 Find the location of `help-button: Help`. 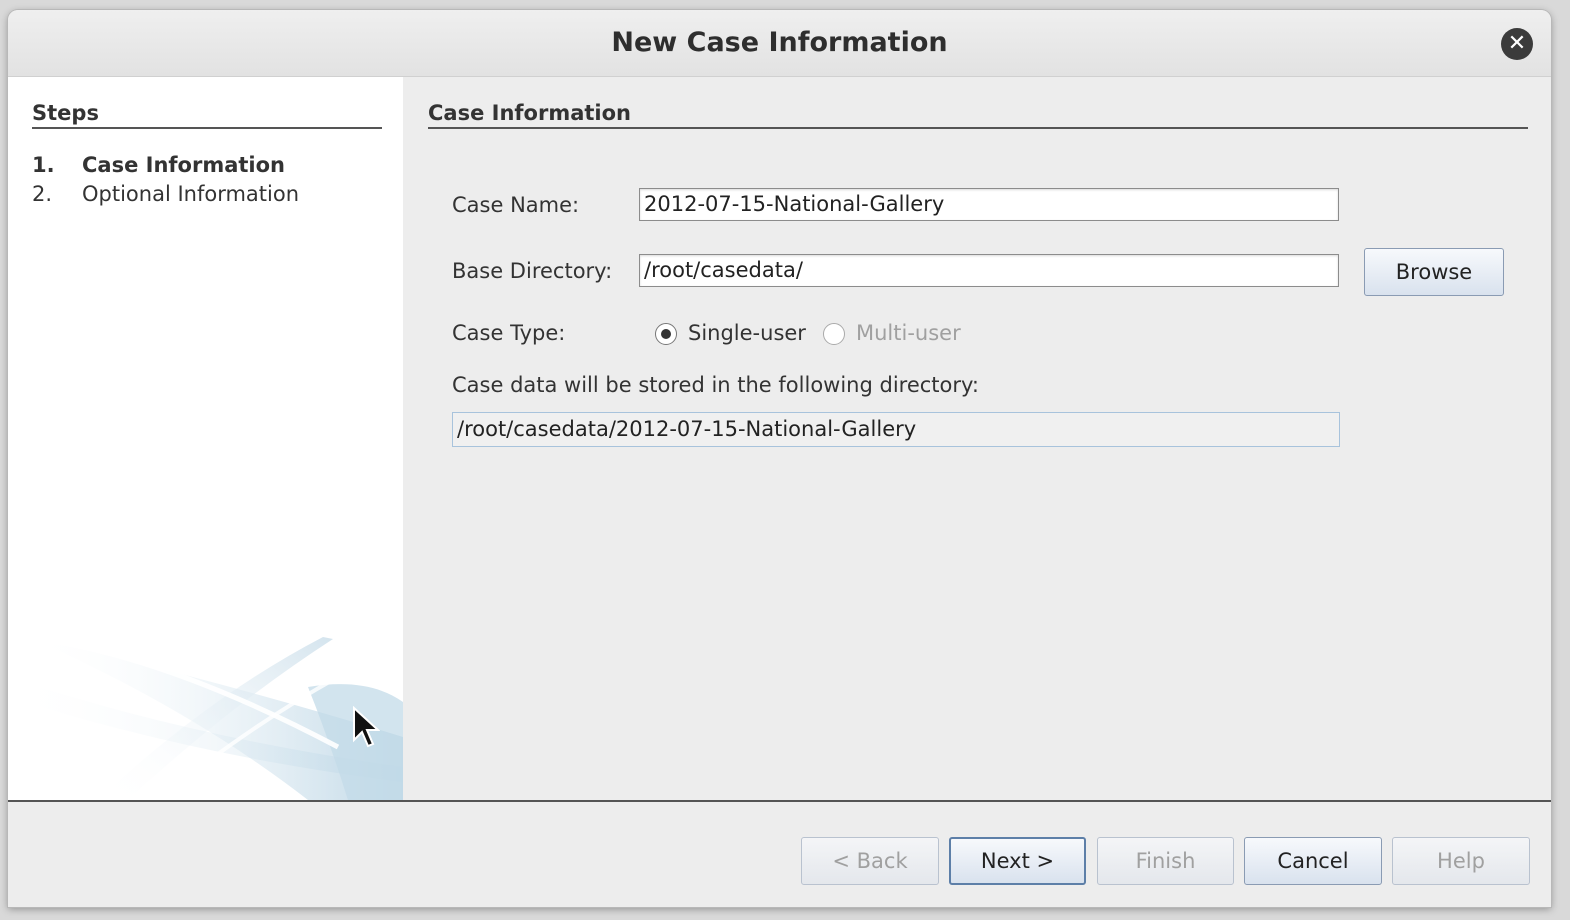

help-button: Help is located at coordinates (1461, 861).